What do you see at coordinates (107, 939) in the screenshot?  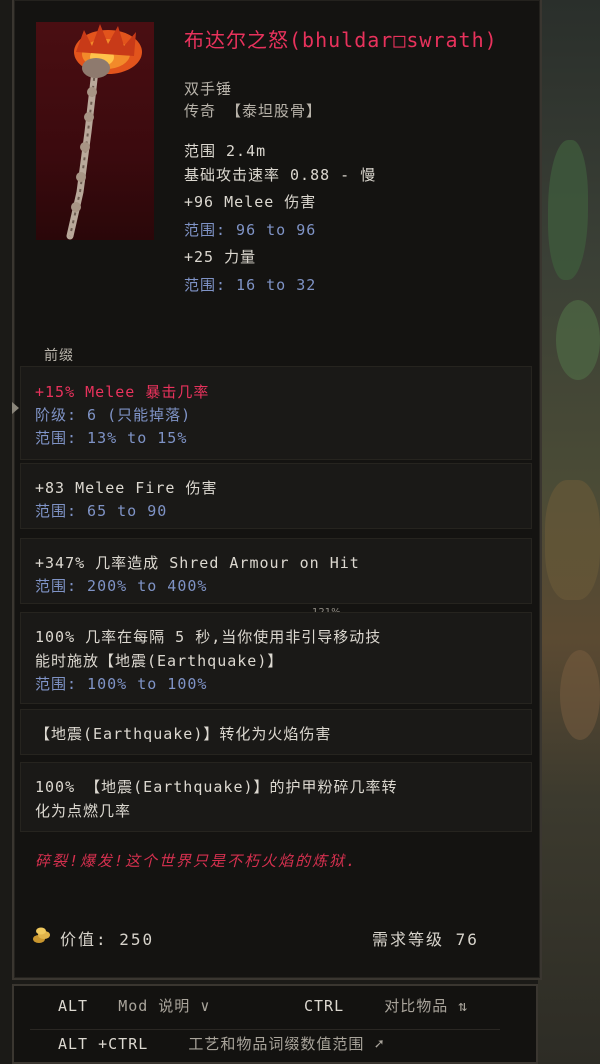 I see `item-value: 价值: 250` at bounding box center [107, 939].